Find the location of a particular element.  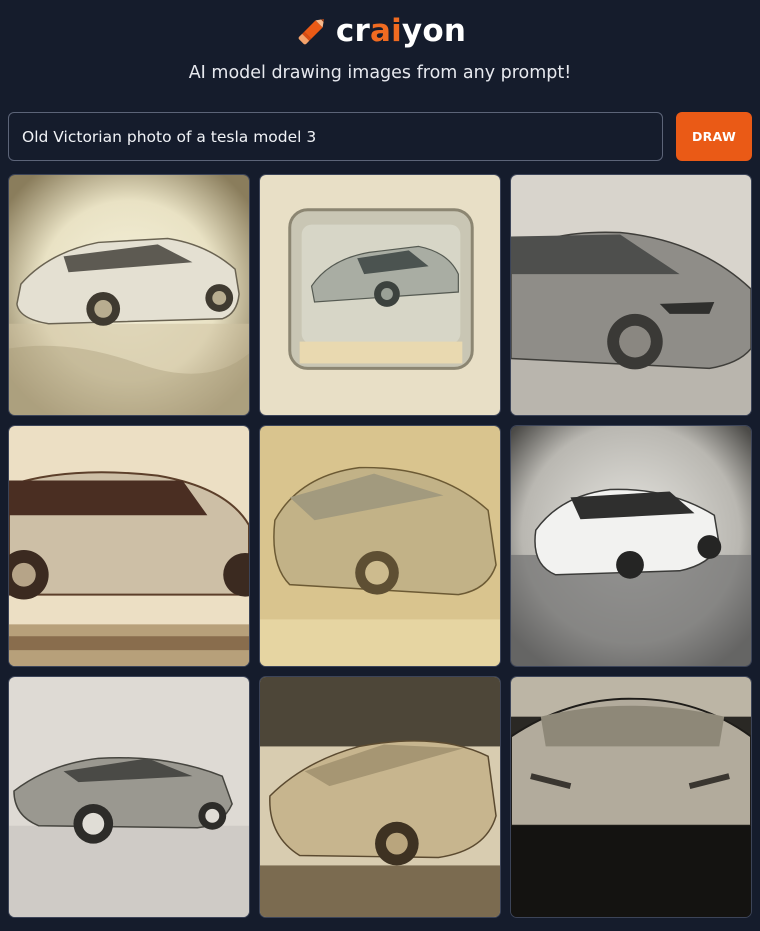

pencil-icon is located at coordinates (311, 31).